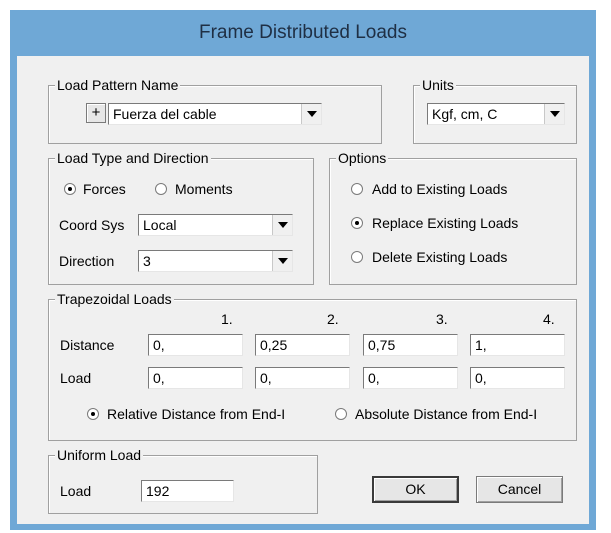  Describe the element at coordinates (415, 489) in the screenshot. I see `ok-button: OK` at that location.